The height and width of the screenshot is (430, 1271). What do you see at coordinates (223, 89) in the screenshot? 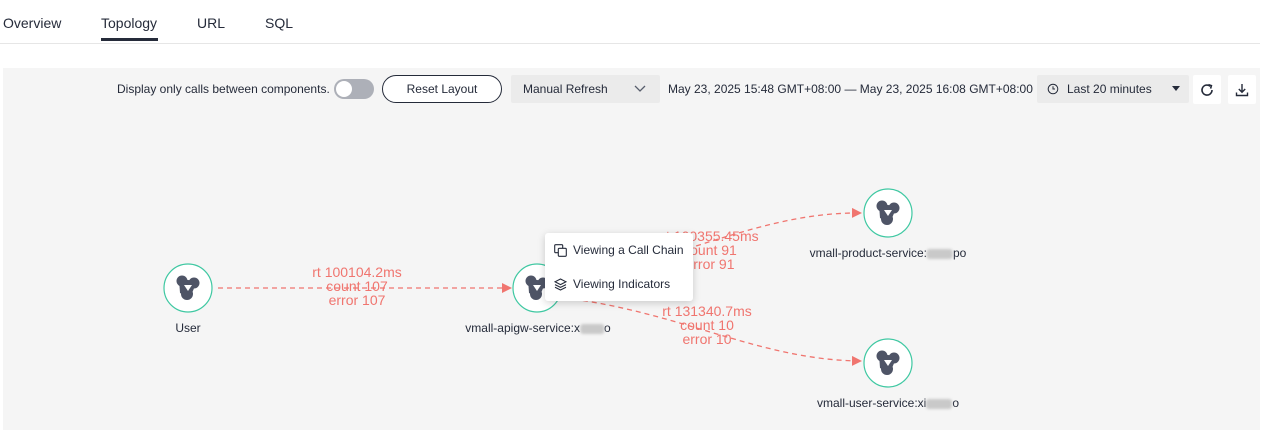
I see `switch-label: Display only calls between components.` at bounding box center [223, 89].